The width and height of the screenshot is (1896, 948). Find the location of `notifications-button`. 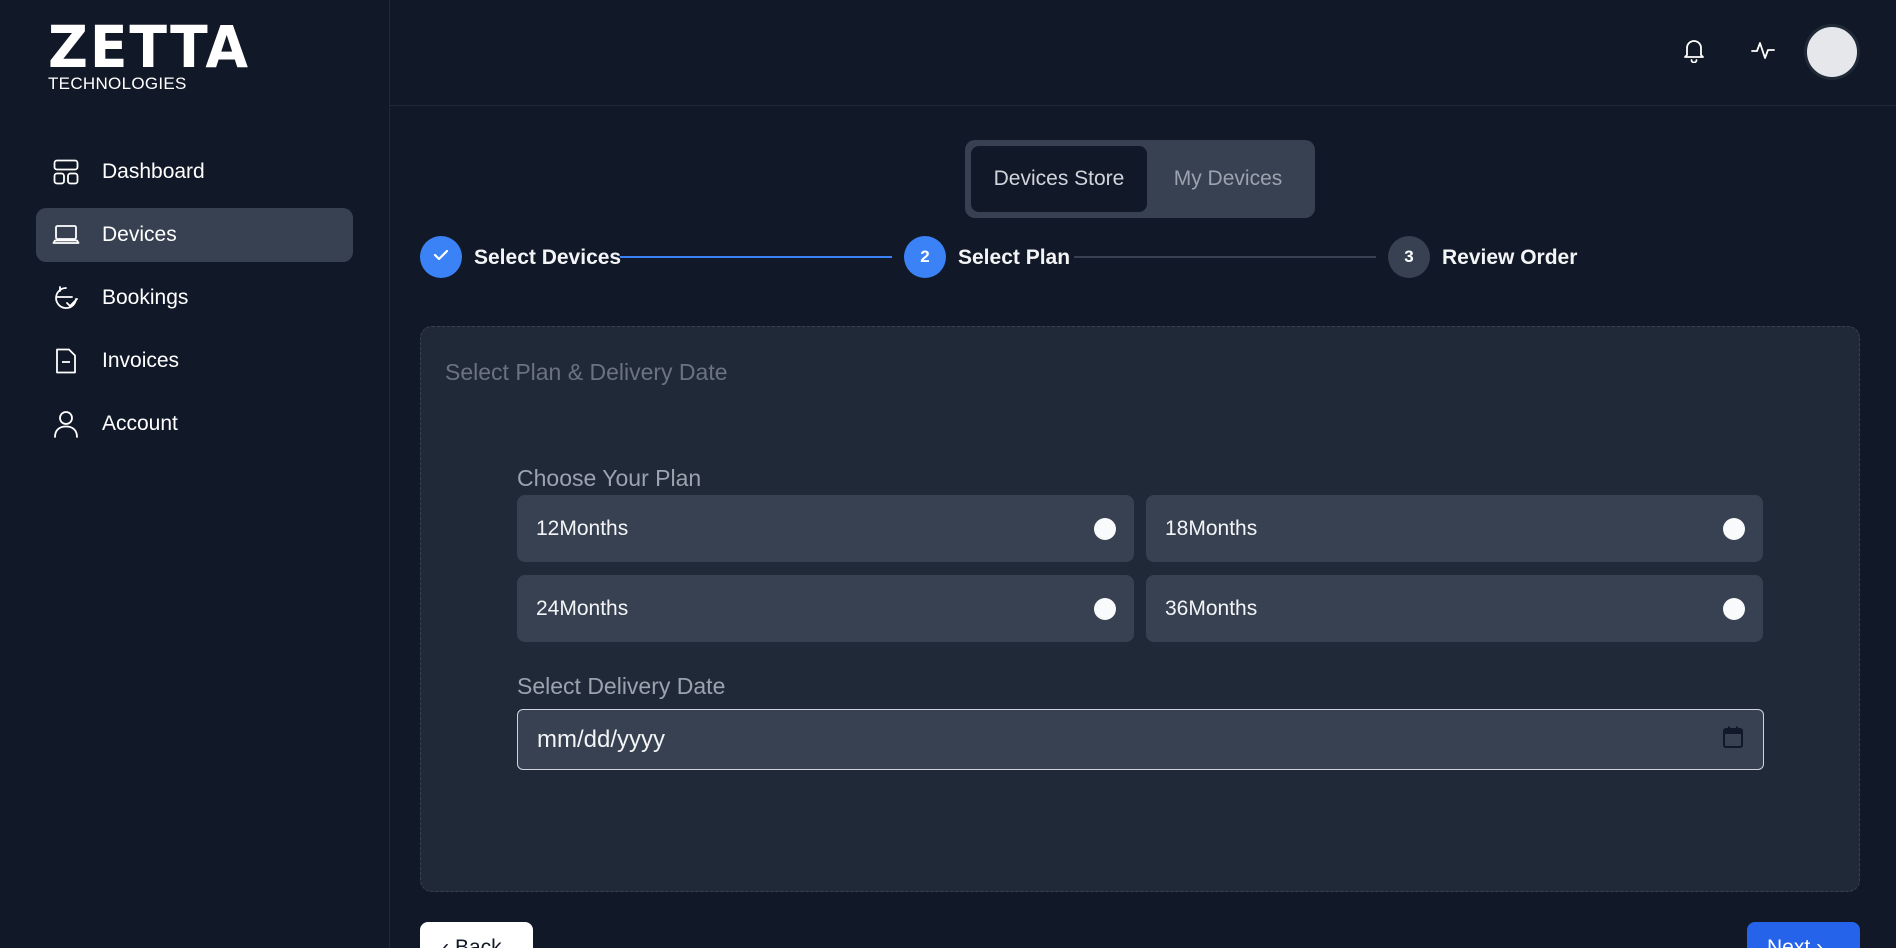

notifications-button is located at coordinates (1694, 52).